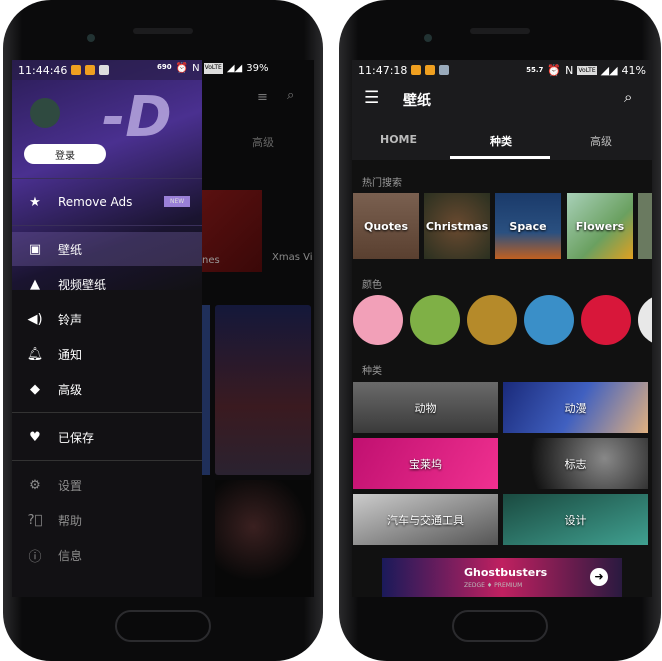 The width and height of the screenshot is (662, 661). What do you see at coordinates (575, 463) in the screenshot?
I see `category-logos: 标志` at bounding box center [575, 463].